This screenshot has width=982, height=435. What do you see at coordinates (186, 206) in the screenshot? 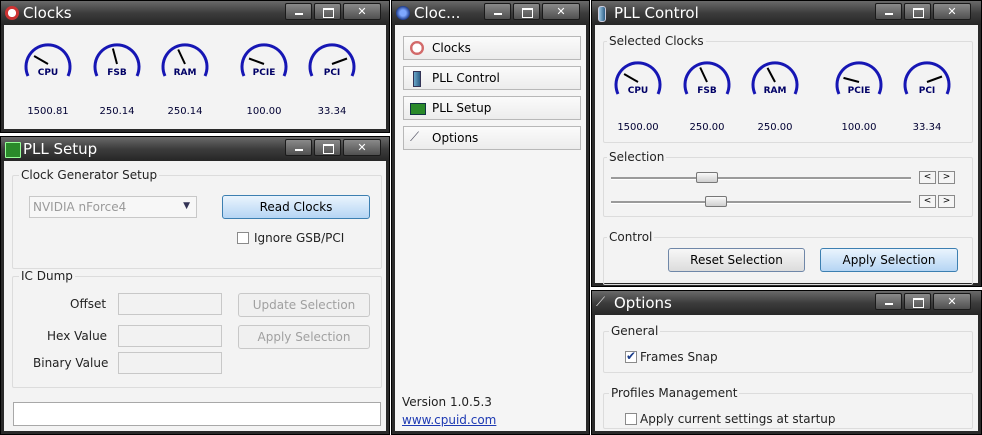
I see `chevron-down-icon: ▼` at bounding box center [186, 206].